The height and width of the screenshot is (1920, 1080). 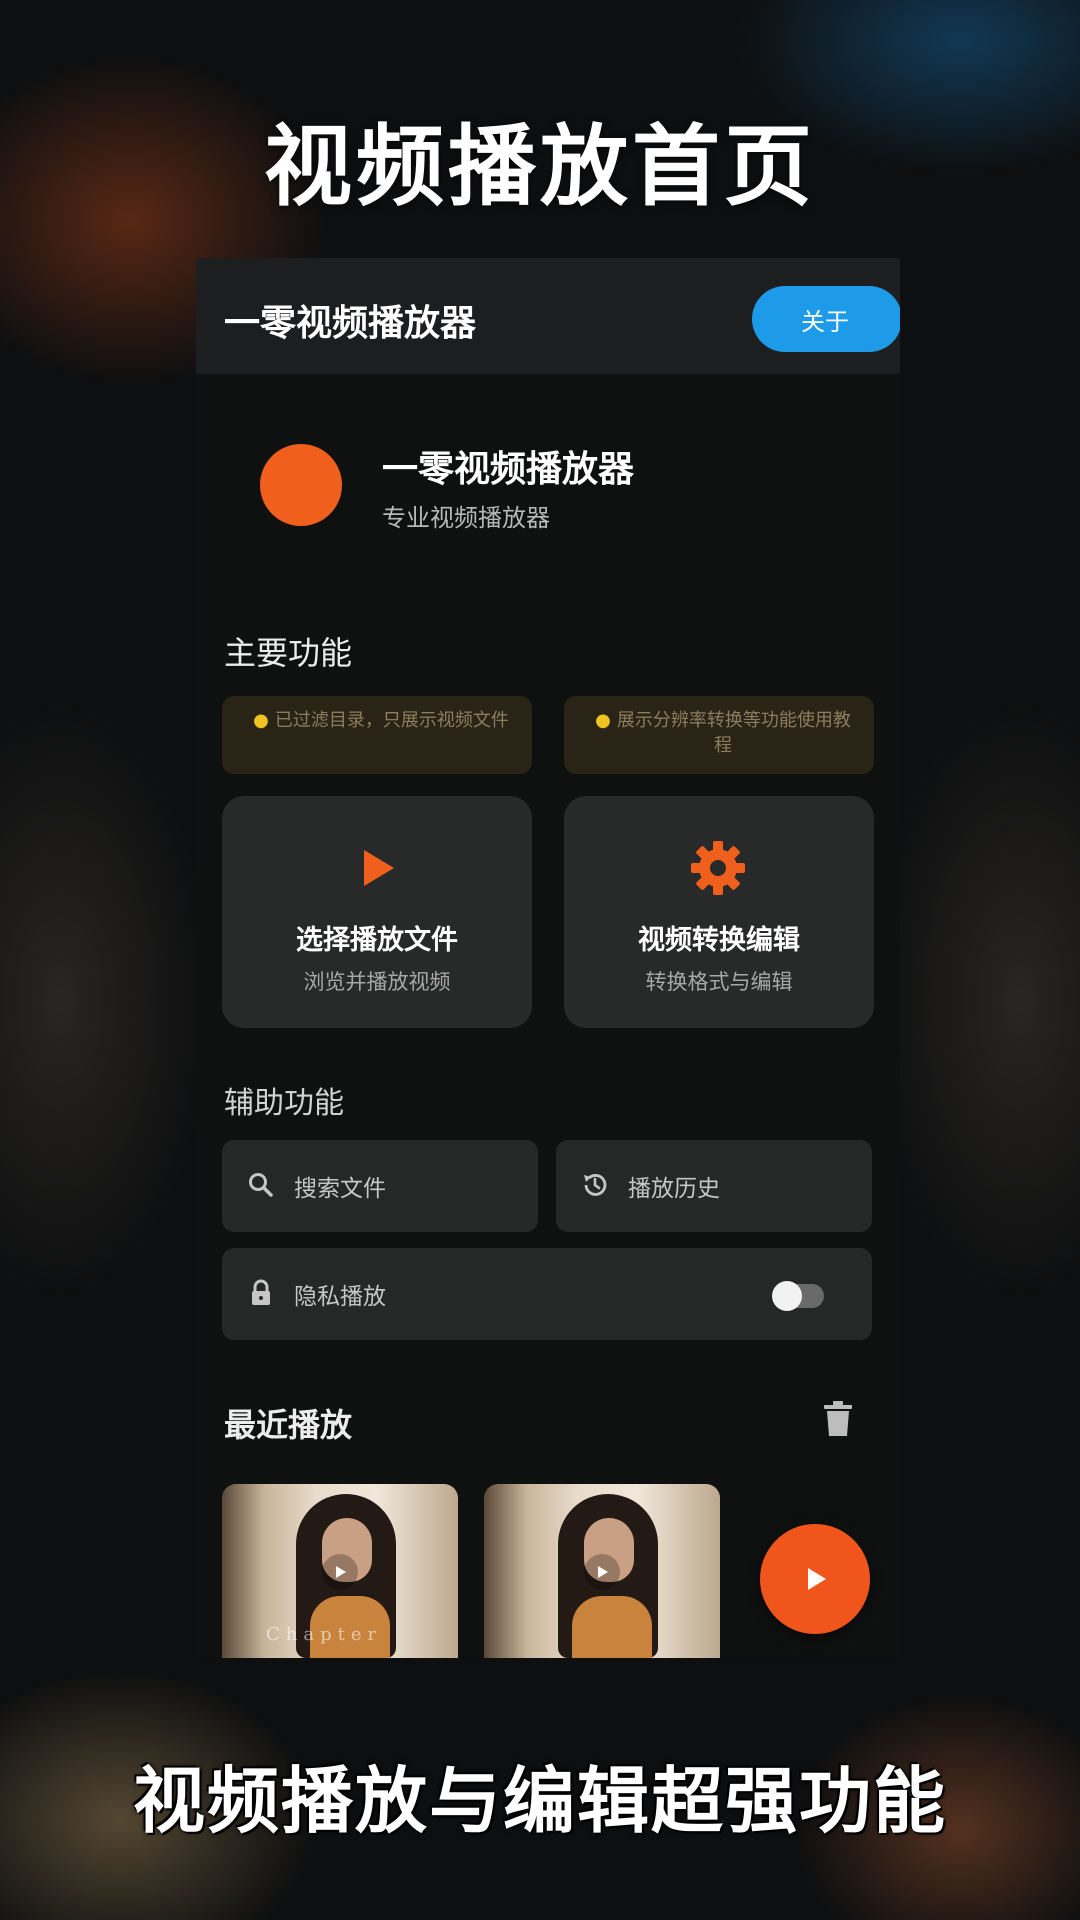 I want to click on tip-tutorial-notice: ● 展示分辨率转换等功能使用教程, so click(x=719, y=735).